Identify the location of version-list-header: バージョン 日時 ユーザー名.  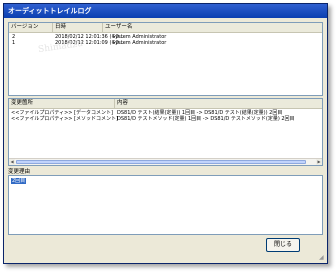
(165, 28).